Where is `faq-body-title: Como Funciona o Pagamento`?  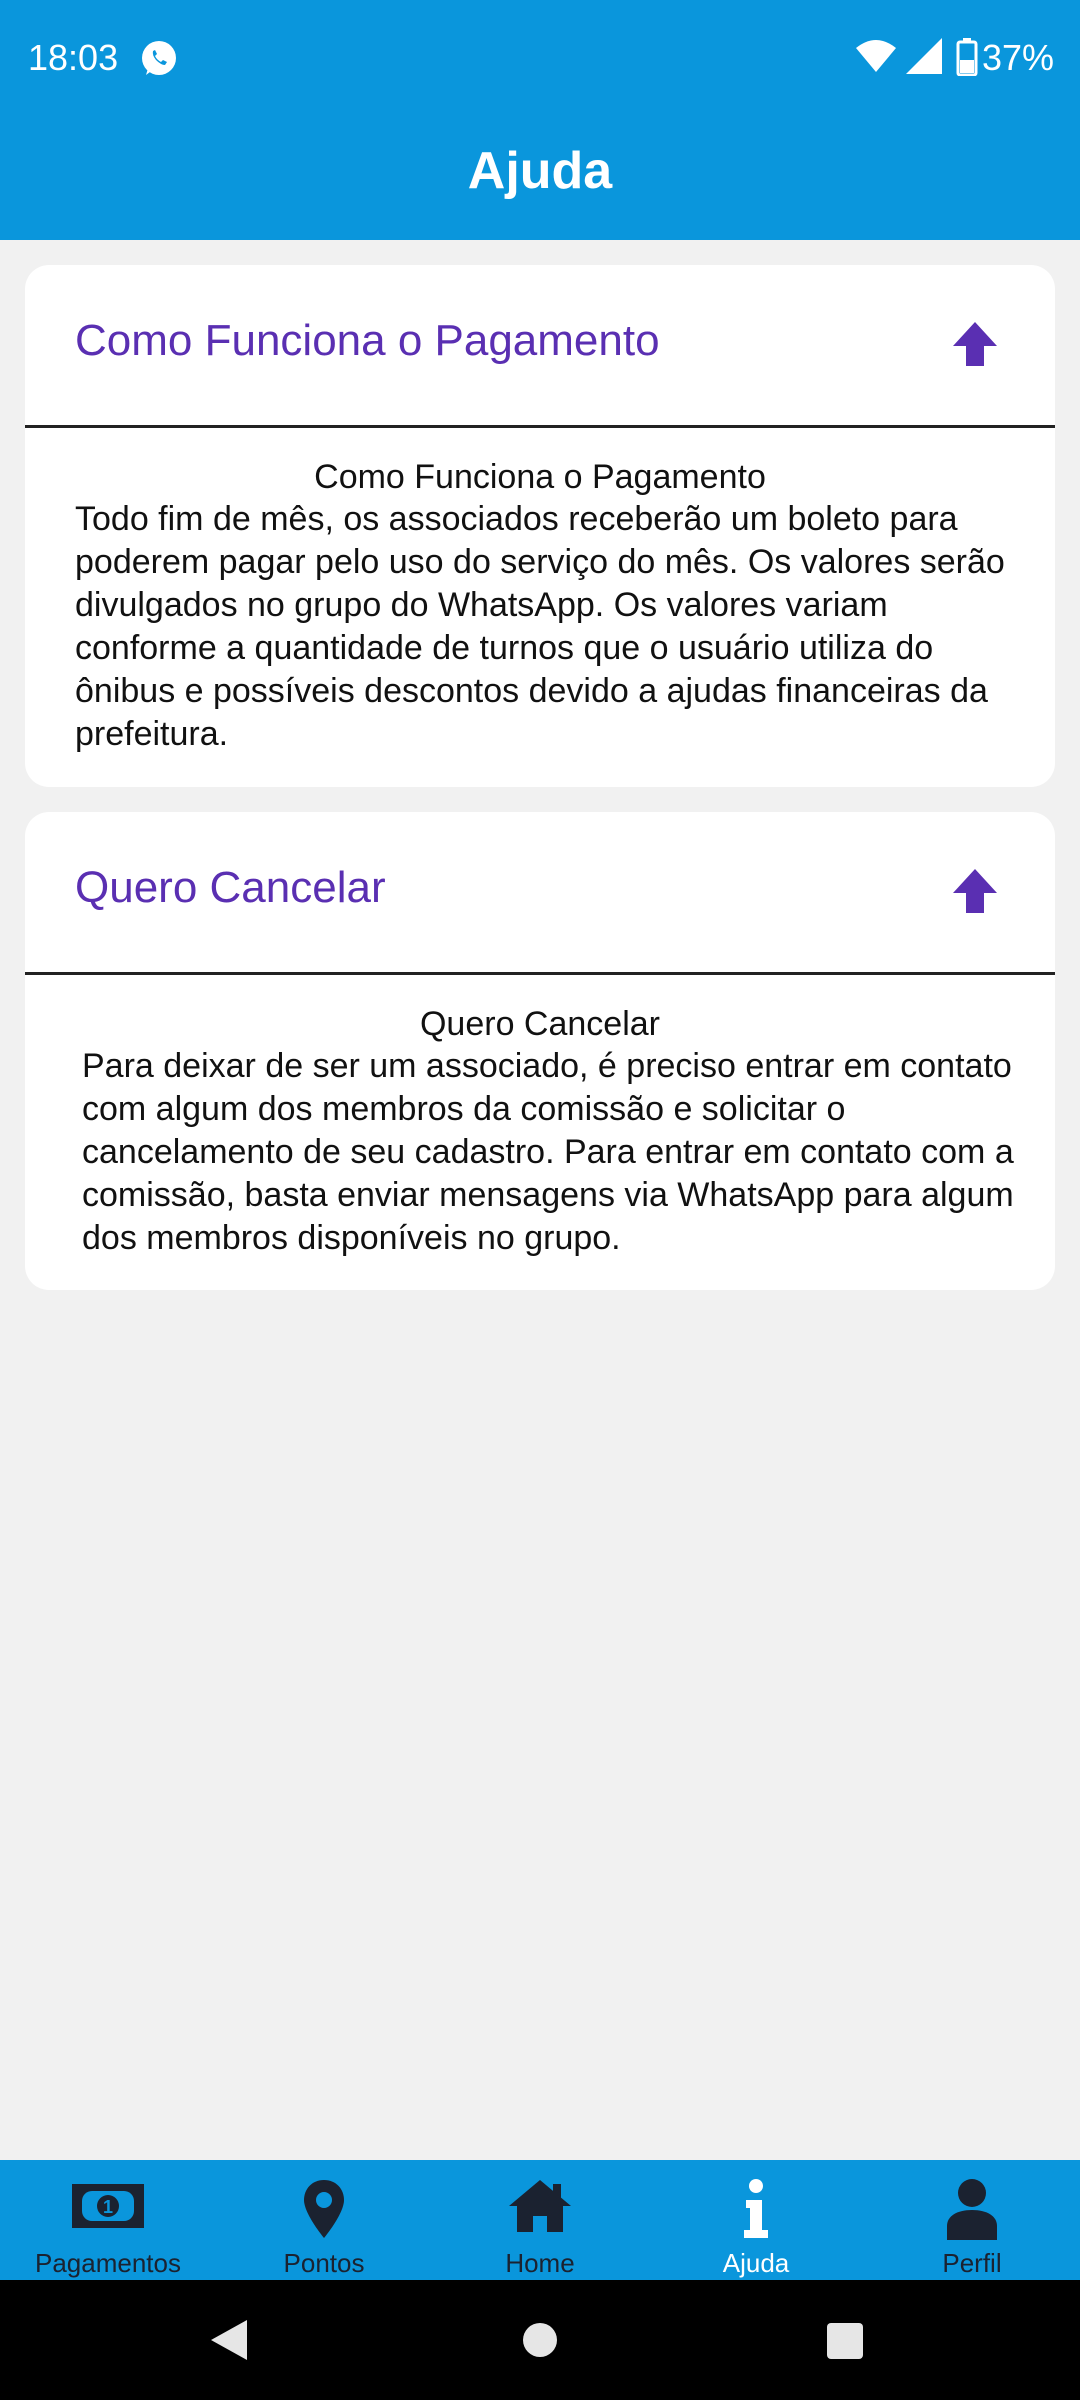 faq-body-title: Como Funciona o Pagamento is located at coordinates (540, 477).